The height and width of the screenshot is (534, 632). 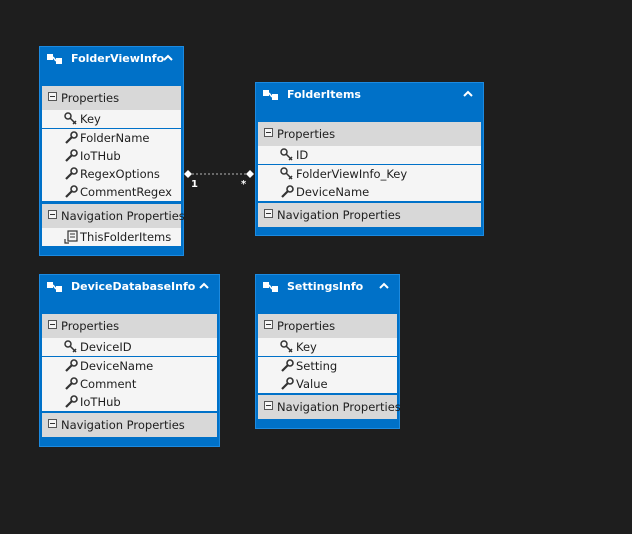 What do you see at coordinates (194, 184) in the screenshot?
I see `association-multiplicity-one: 1` at bounding box center [194, 184].